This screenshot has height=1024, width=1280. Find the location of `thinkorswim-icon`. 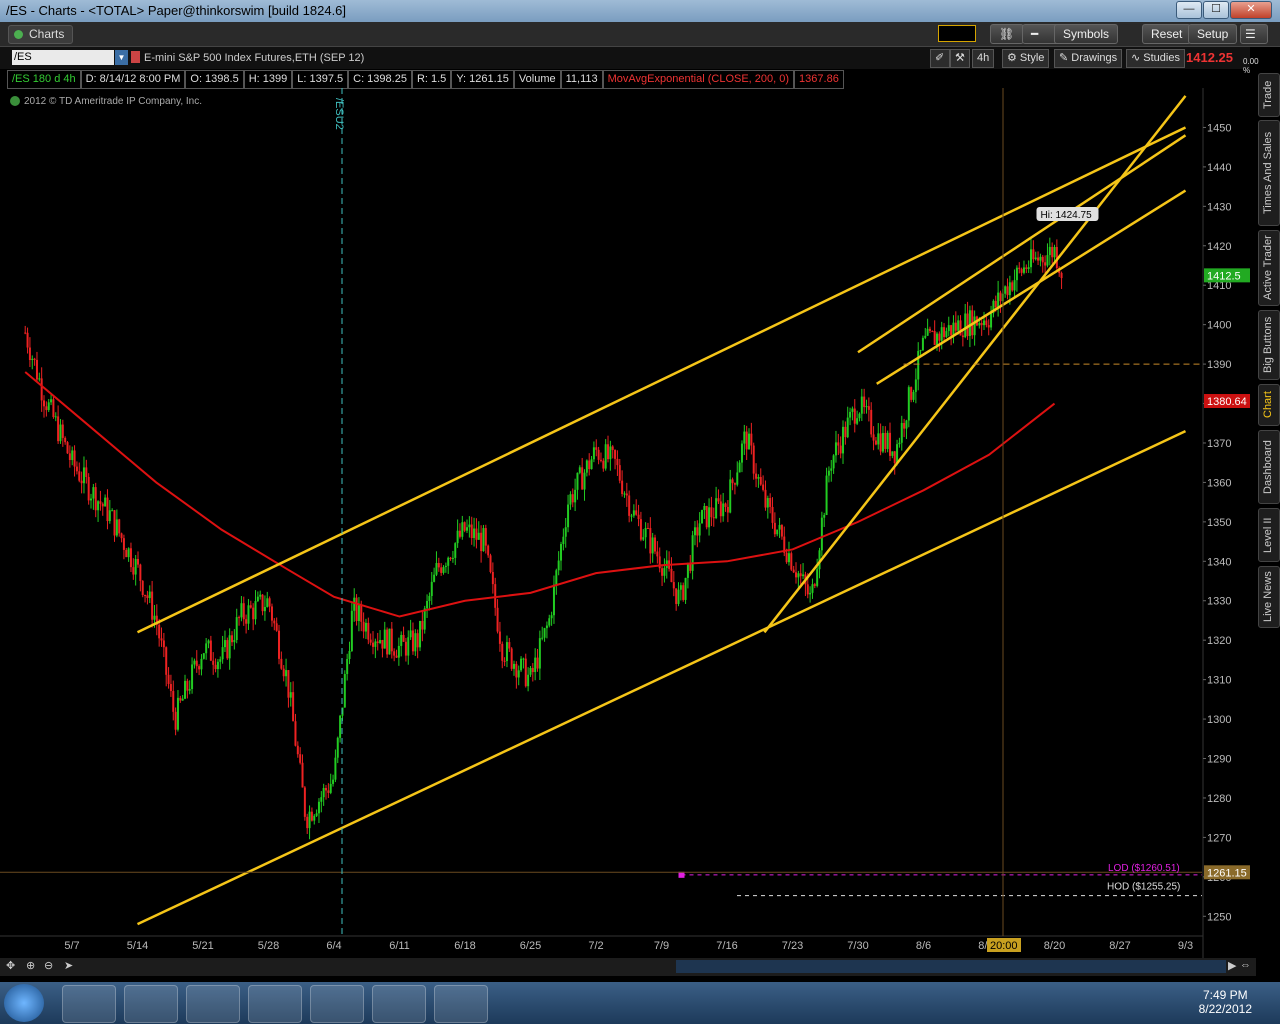

thinkorswim-icon is located at coordinates (399, 1004).